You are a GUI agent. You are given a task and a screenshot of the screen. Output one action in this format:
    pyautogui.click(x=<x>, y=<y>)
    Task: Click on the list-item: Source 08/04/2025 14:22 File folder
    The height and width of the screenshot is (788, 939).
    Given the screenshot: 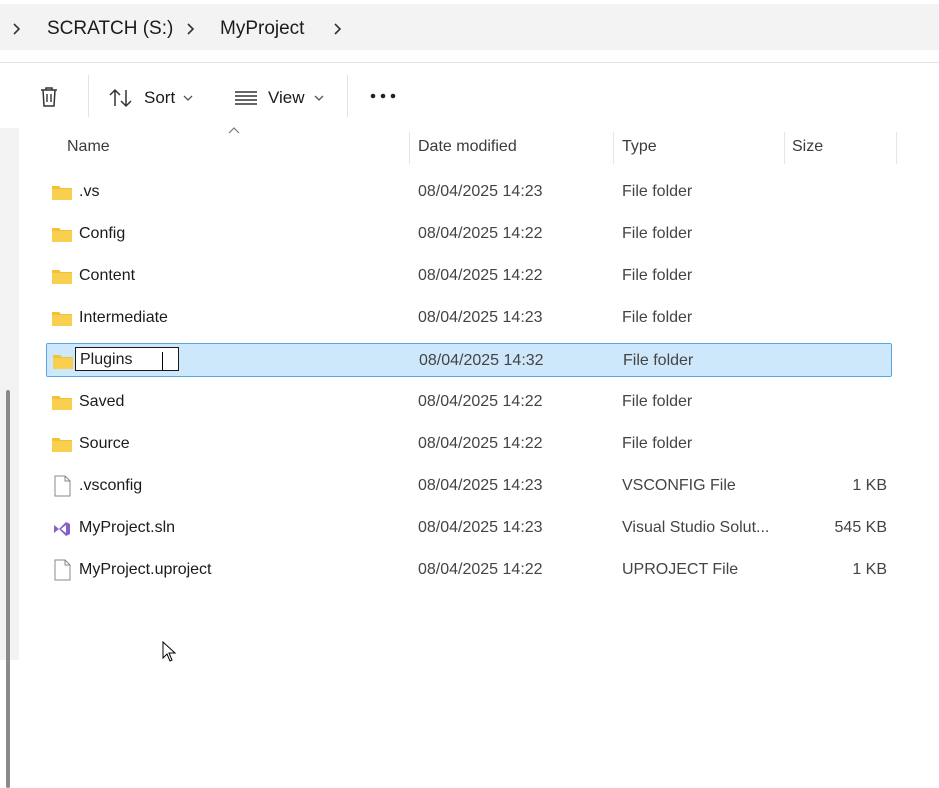 What is the action you would take?
    pyautogui.click(x=469, y=444)
    